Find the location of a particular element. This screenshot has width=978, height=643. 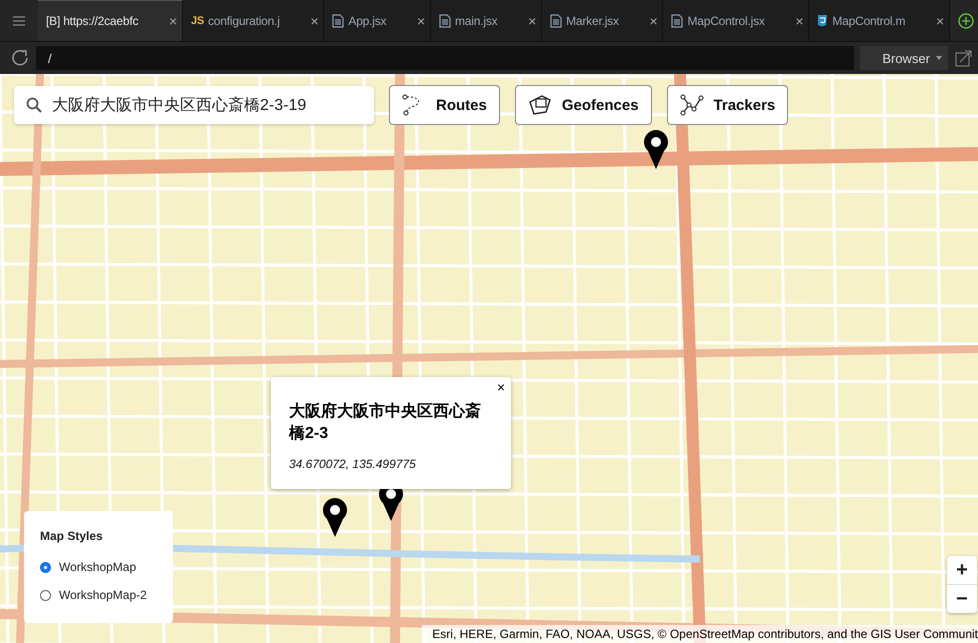

map-attribution: Esri, HERE, Garmin, FAO, NOAA, USGS, © OpenStreetMap contributors, and the GIS User Communit is located at coordinates (700, 634).